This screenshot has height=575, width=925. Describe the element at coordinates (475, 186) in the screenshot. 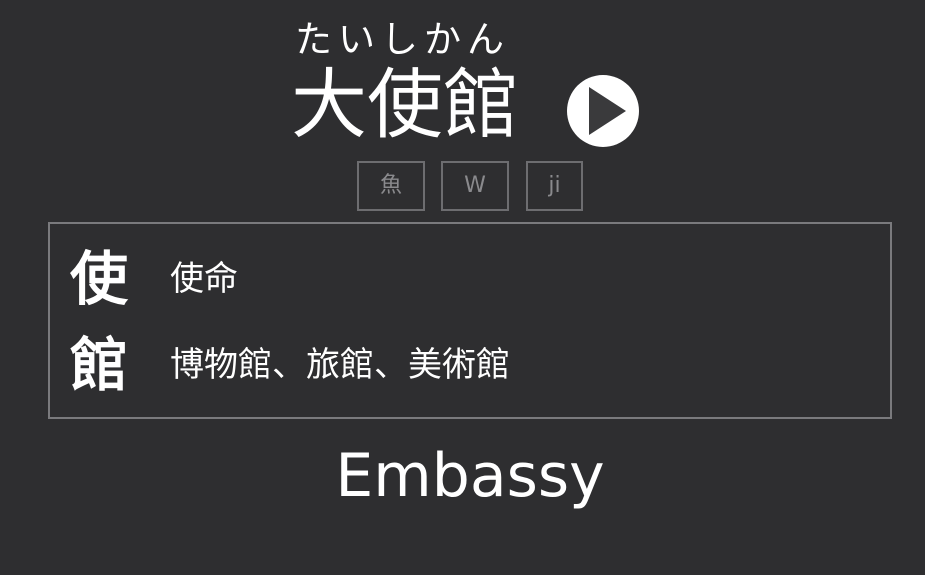

I see `dictionary-button-w: W` at that location.